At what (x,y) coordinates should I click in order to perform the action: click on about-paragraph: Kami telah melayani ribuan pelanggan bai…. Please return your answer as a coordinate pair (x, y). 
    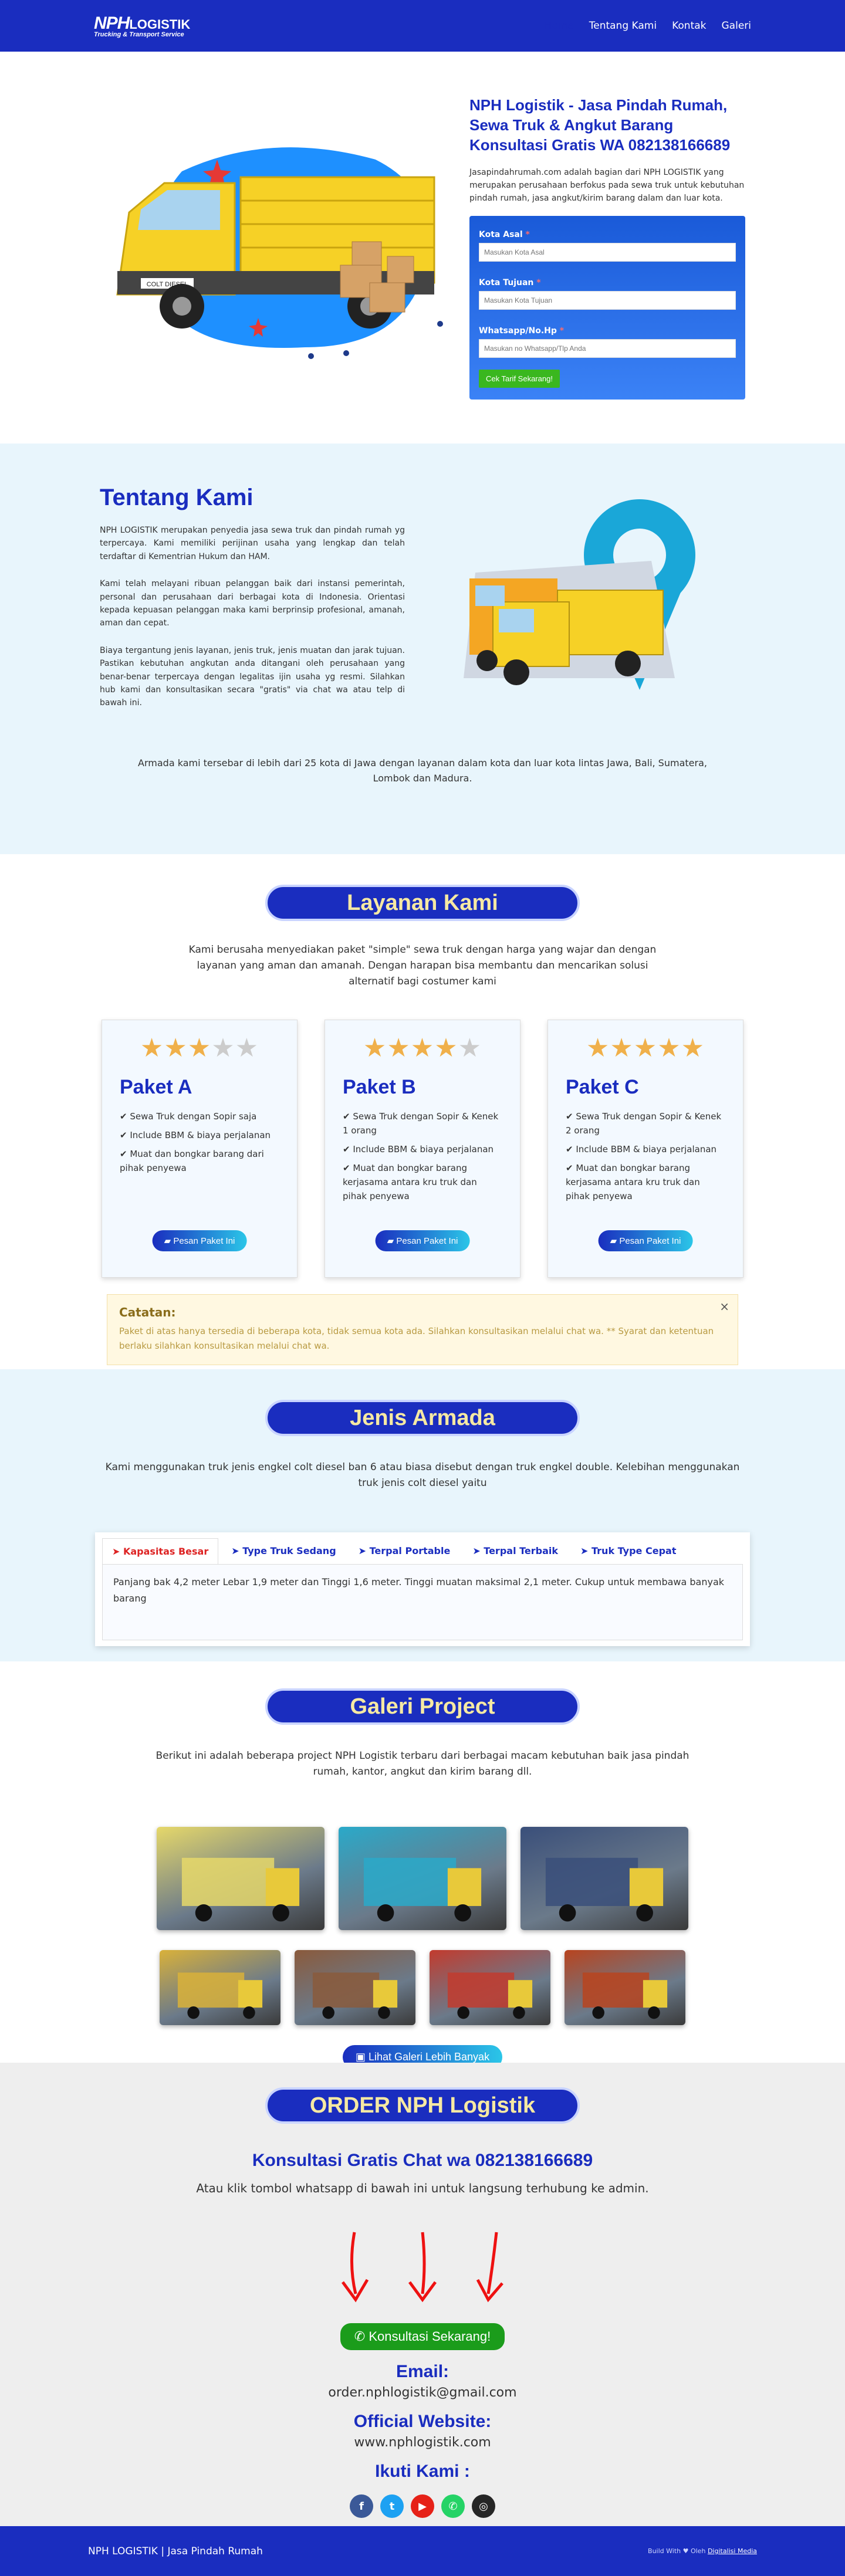
    Looking at the image, I should click on (252, 603).